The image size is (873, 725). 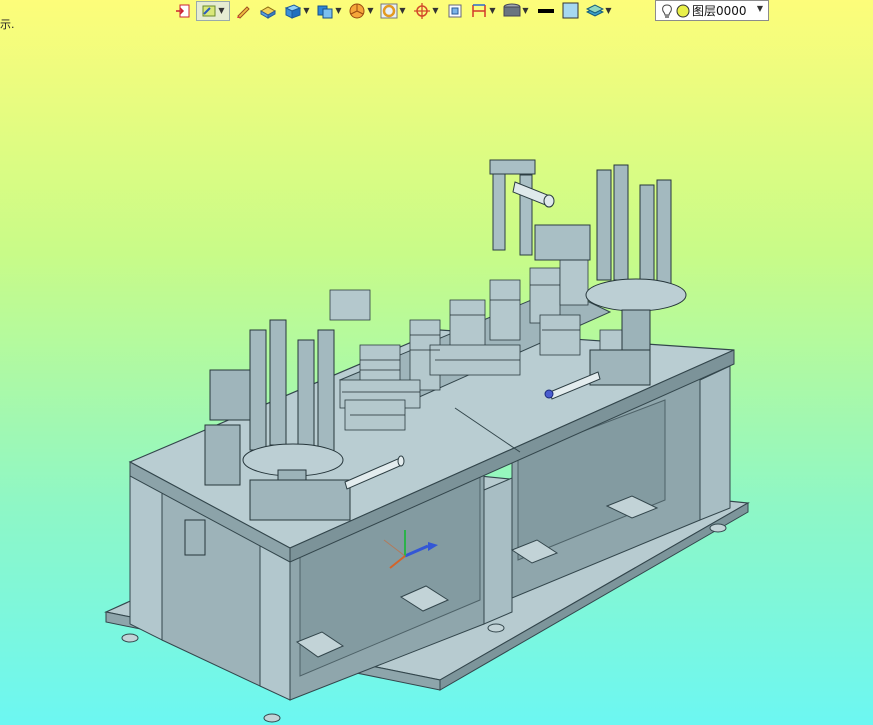 I want to click on sketch-mode-button: ▼, so click(x=213, y=11).